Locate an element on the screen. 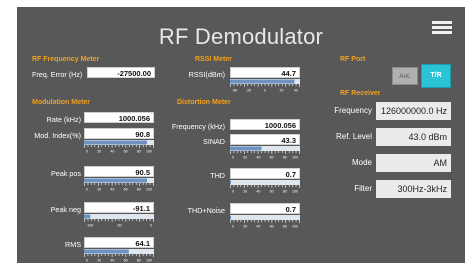 Image resolution: width=475 pixels, height=271 pixels. distortion-frequency-label: Frequency (kHz) is located at coordinates (198, 126).